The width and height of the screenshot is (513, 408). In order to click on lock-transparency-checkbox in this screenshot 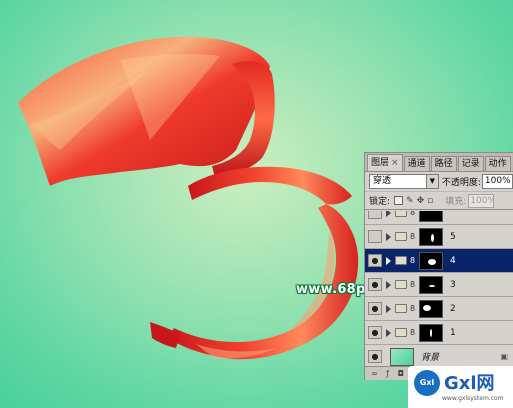, I will do `click(399, 200)`.